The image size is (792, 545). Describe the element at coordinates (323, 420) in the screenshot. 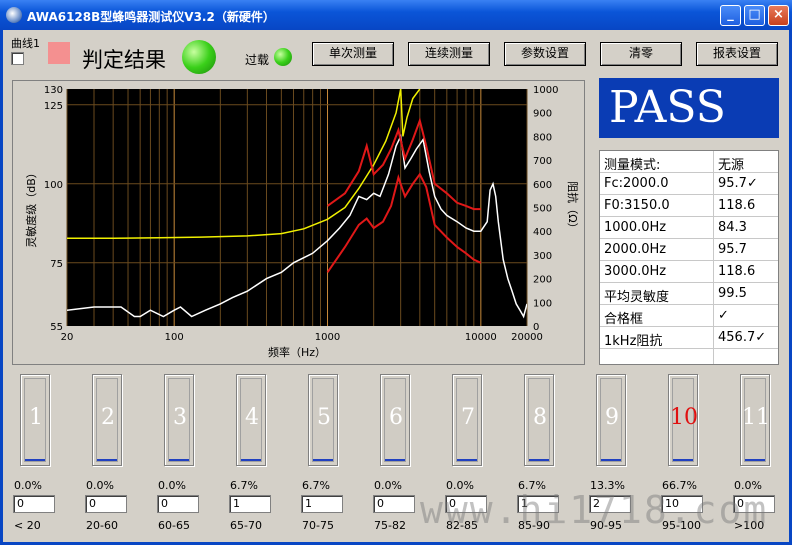

I see `histogram-bin-5: 5` at that location.